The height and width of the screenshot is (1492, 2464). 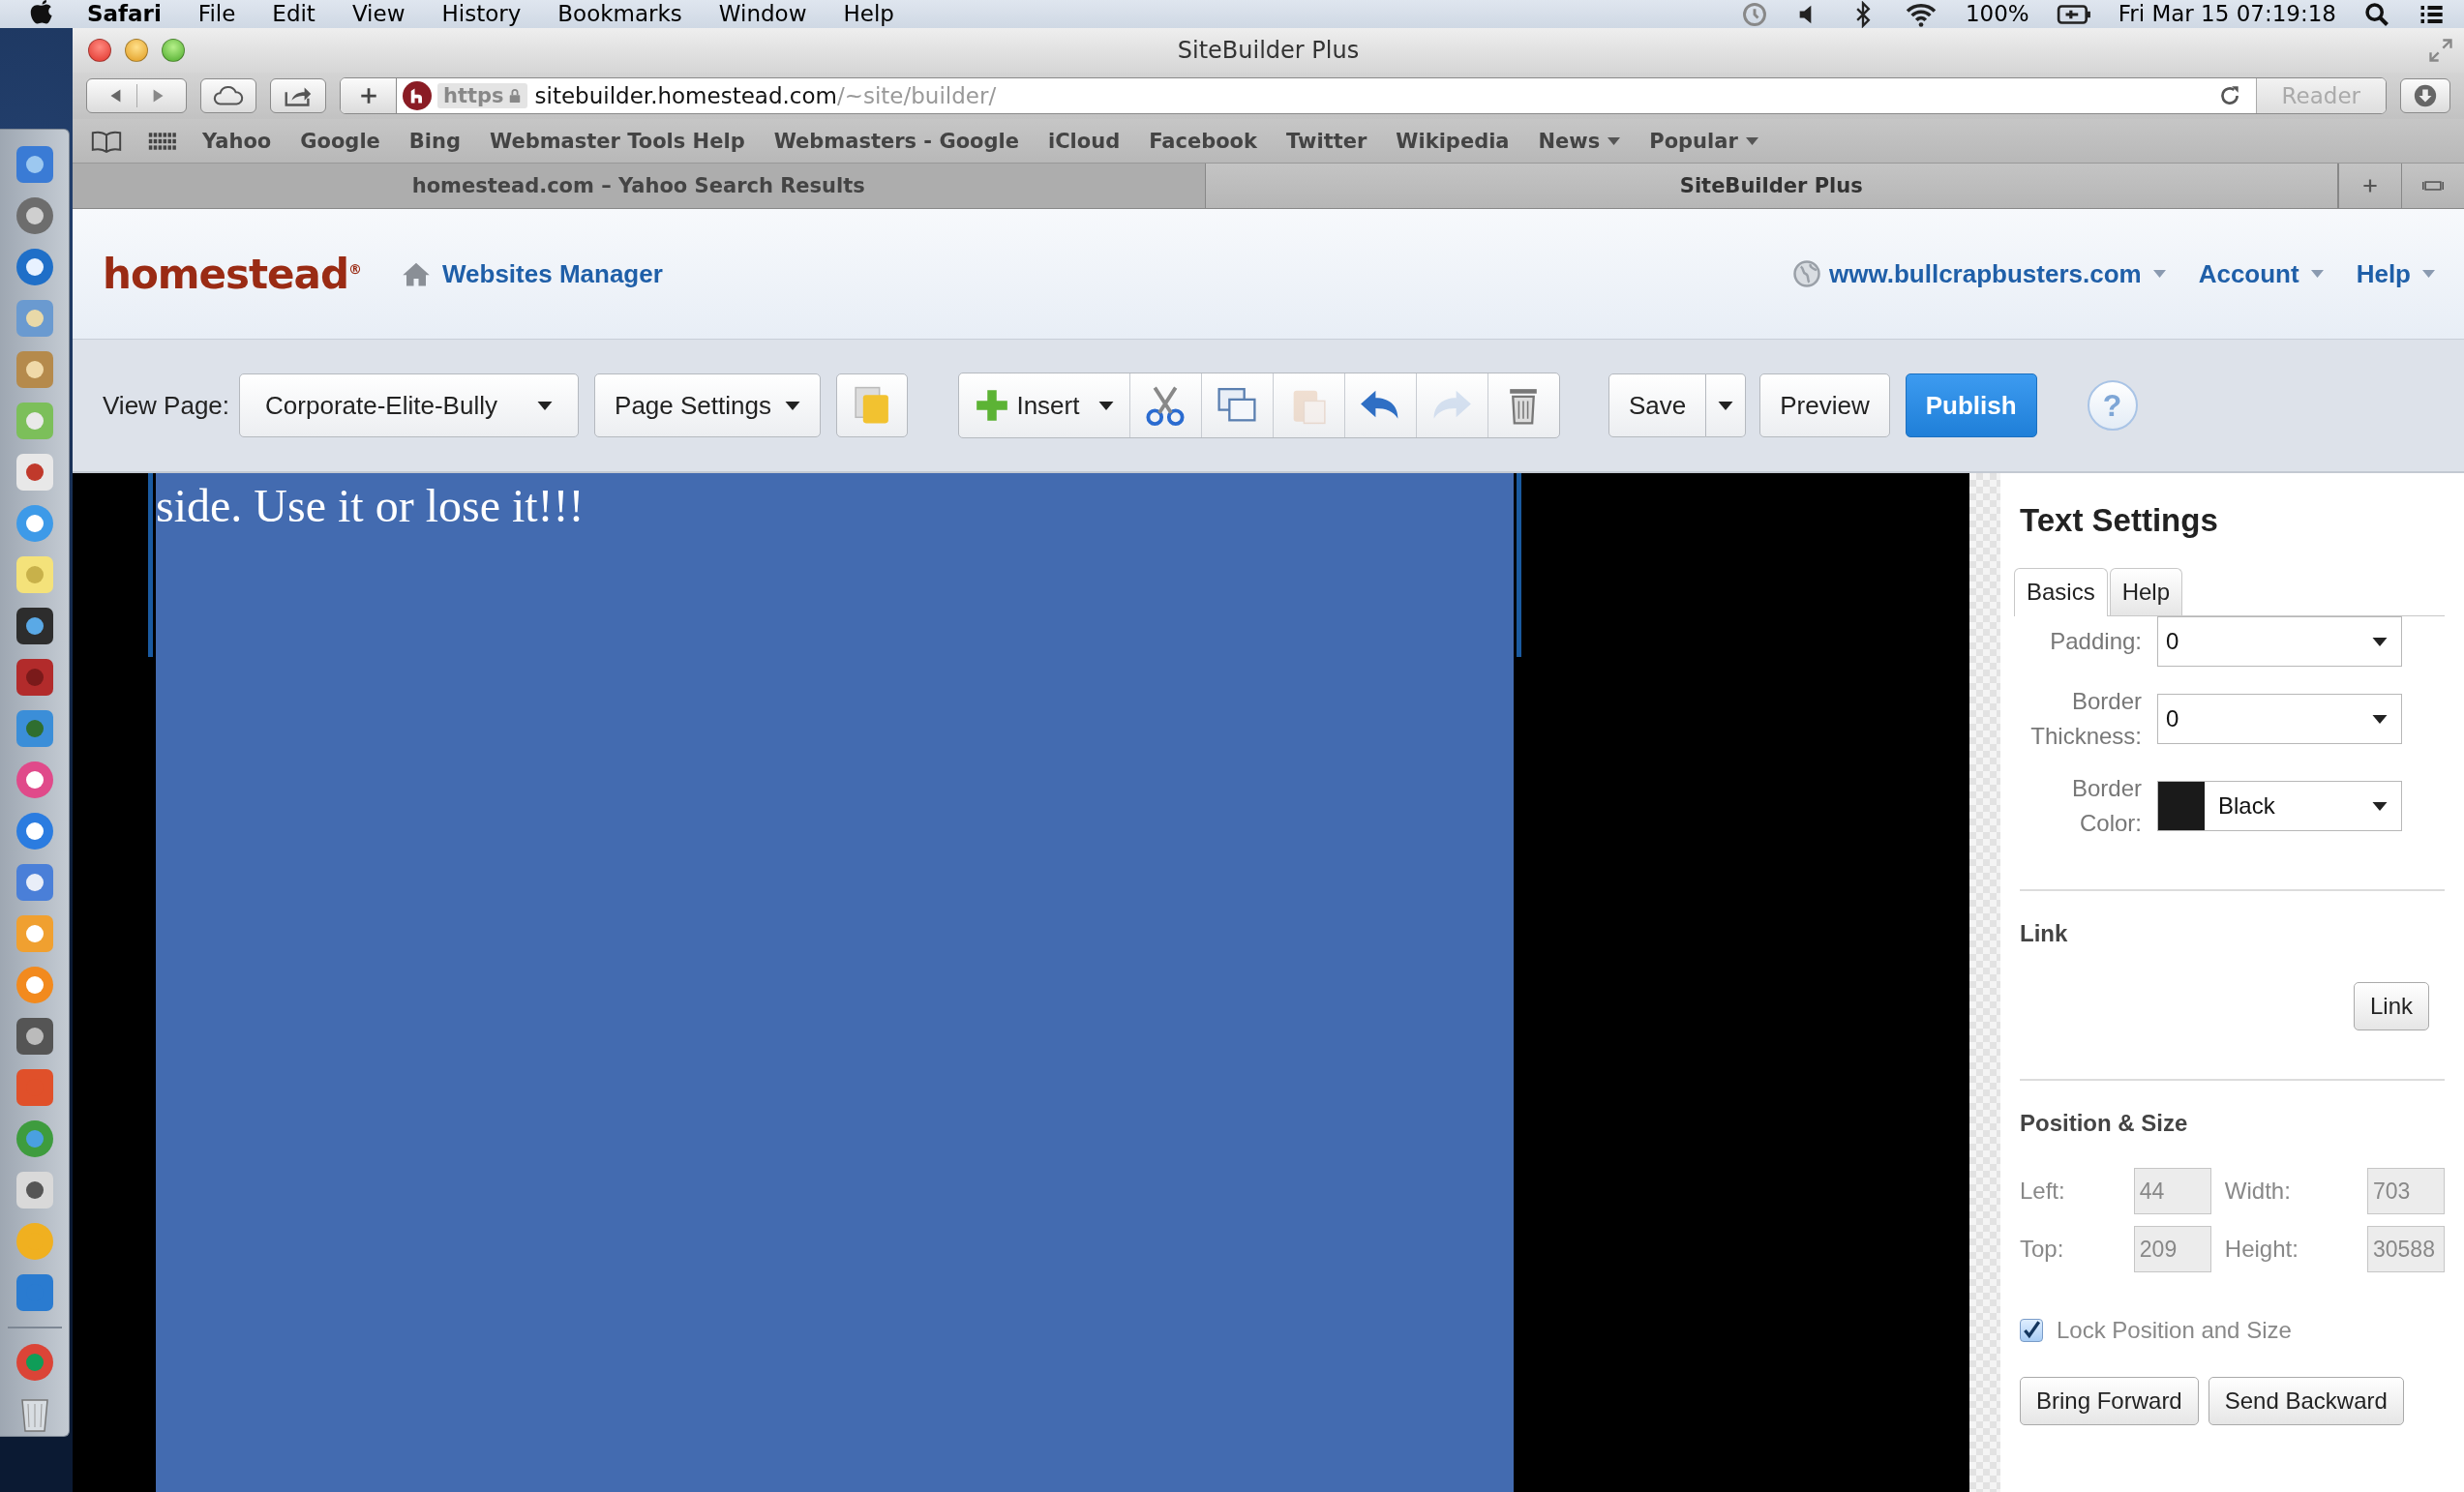 I want to click on bookmark-item: Twitter, so click(x=1326, y=141).